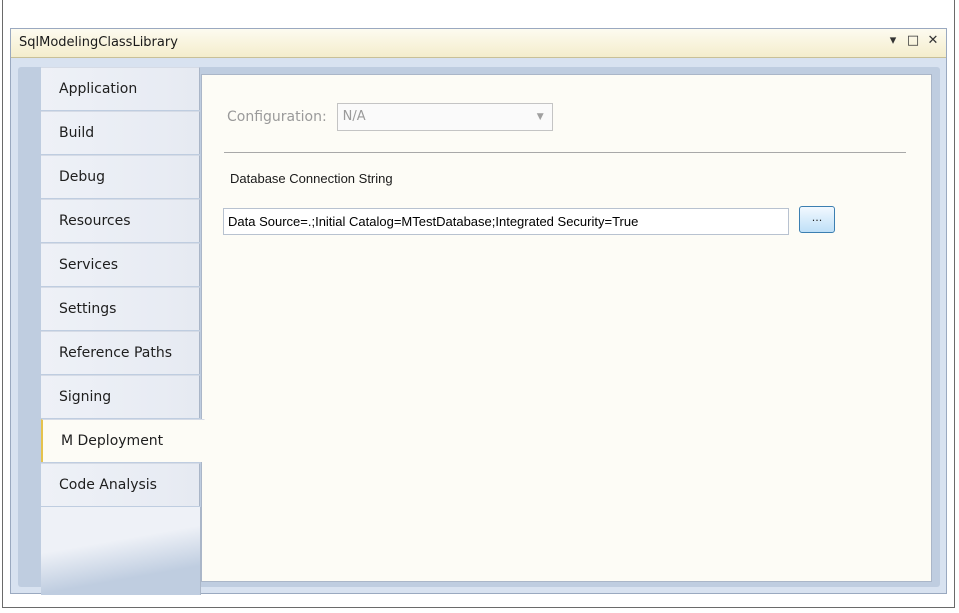 The width and height of the screenshot is (959, 613). What do you see at coordinates (120, 176) in the screenshot?
I see `tab-debug: Debug` at bounding box center [120, 176].